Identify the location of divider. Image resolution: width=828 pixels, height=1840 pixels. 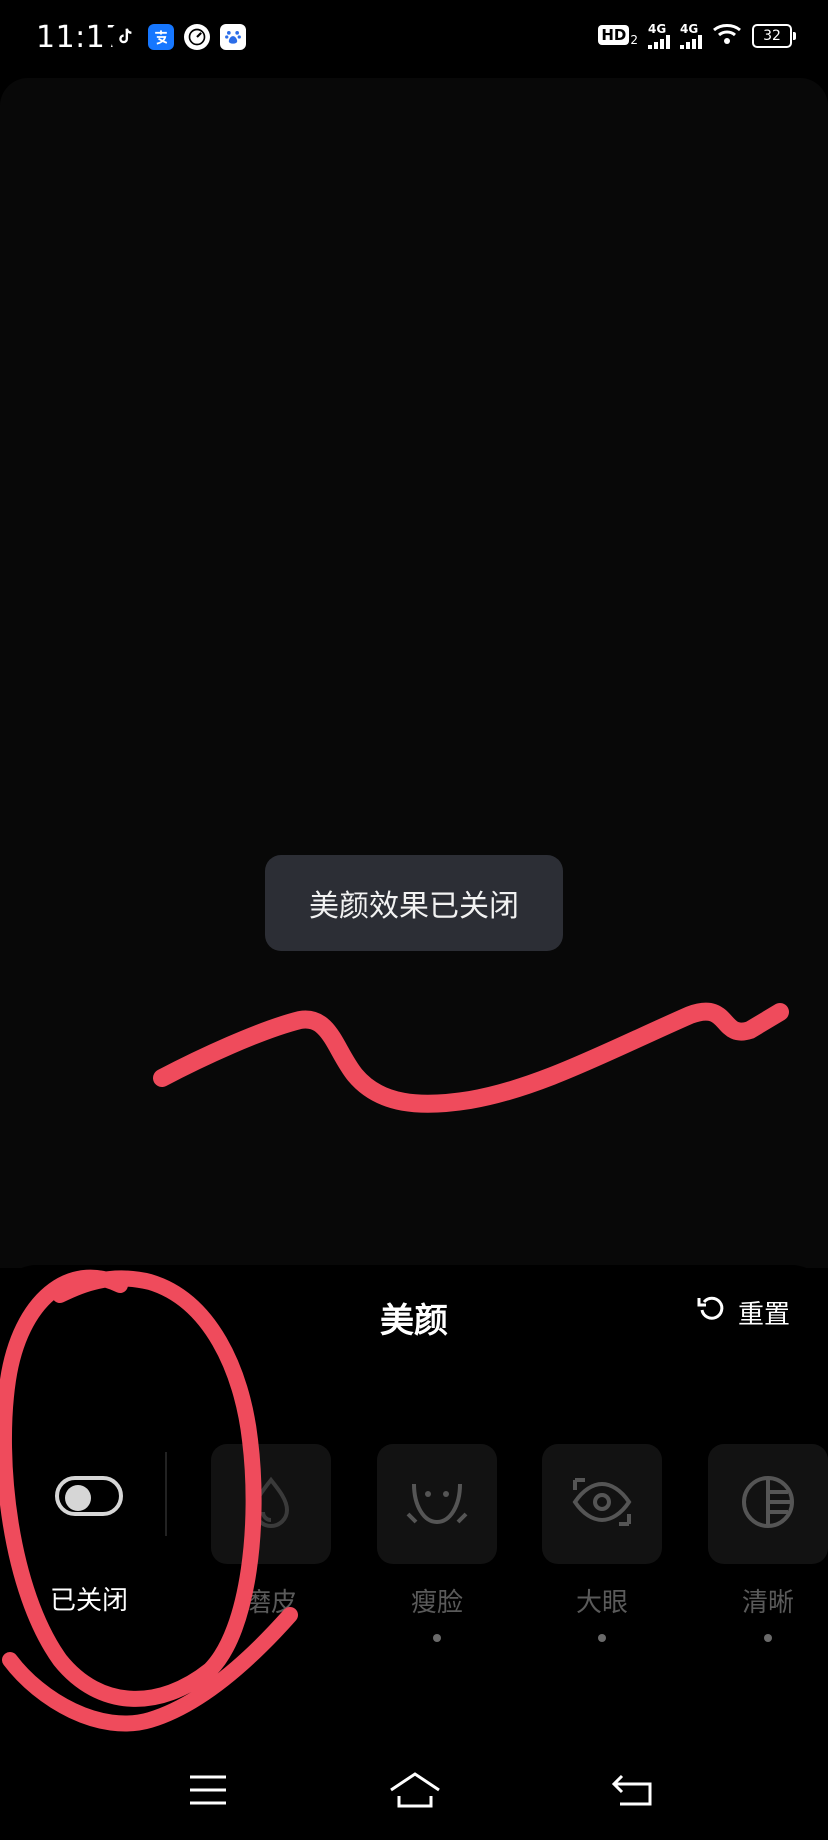
(166, 1494).